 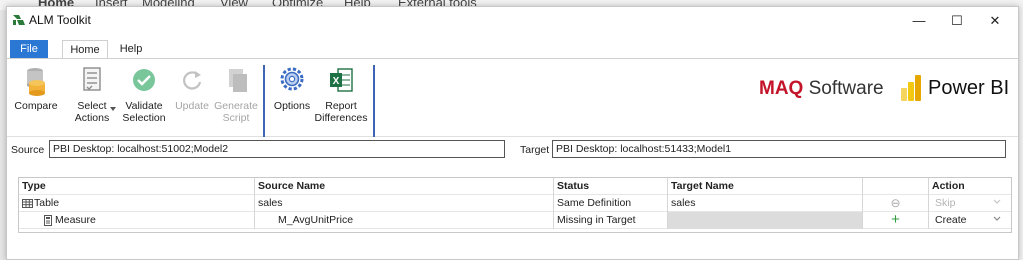 What do you see at coordinates (404, 186) in the screenshot?
I see `column-header-source-name: Source Name` at bounding box center [404, 186].